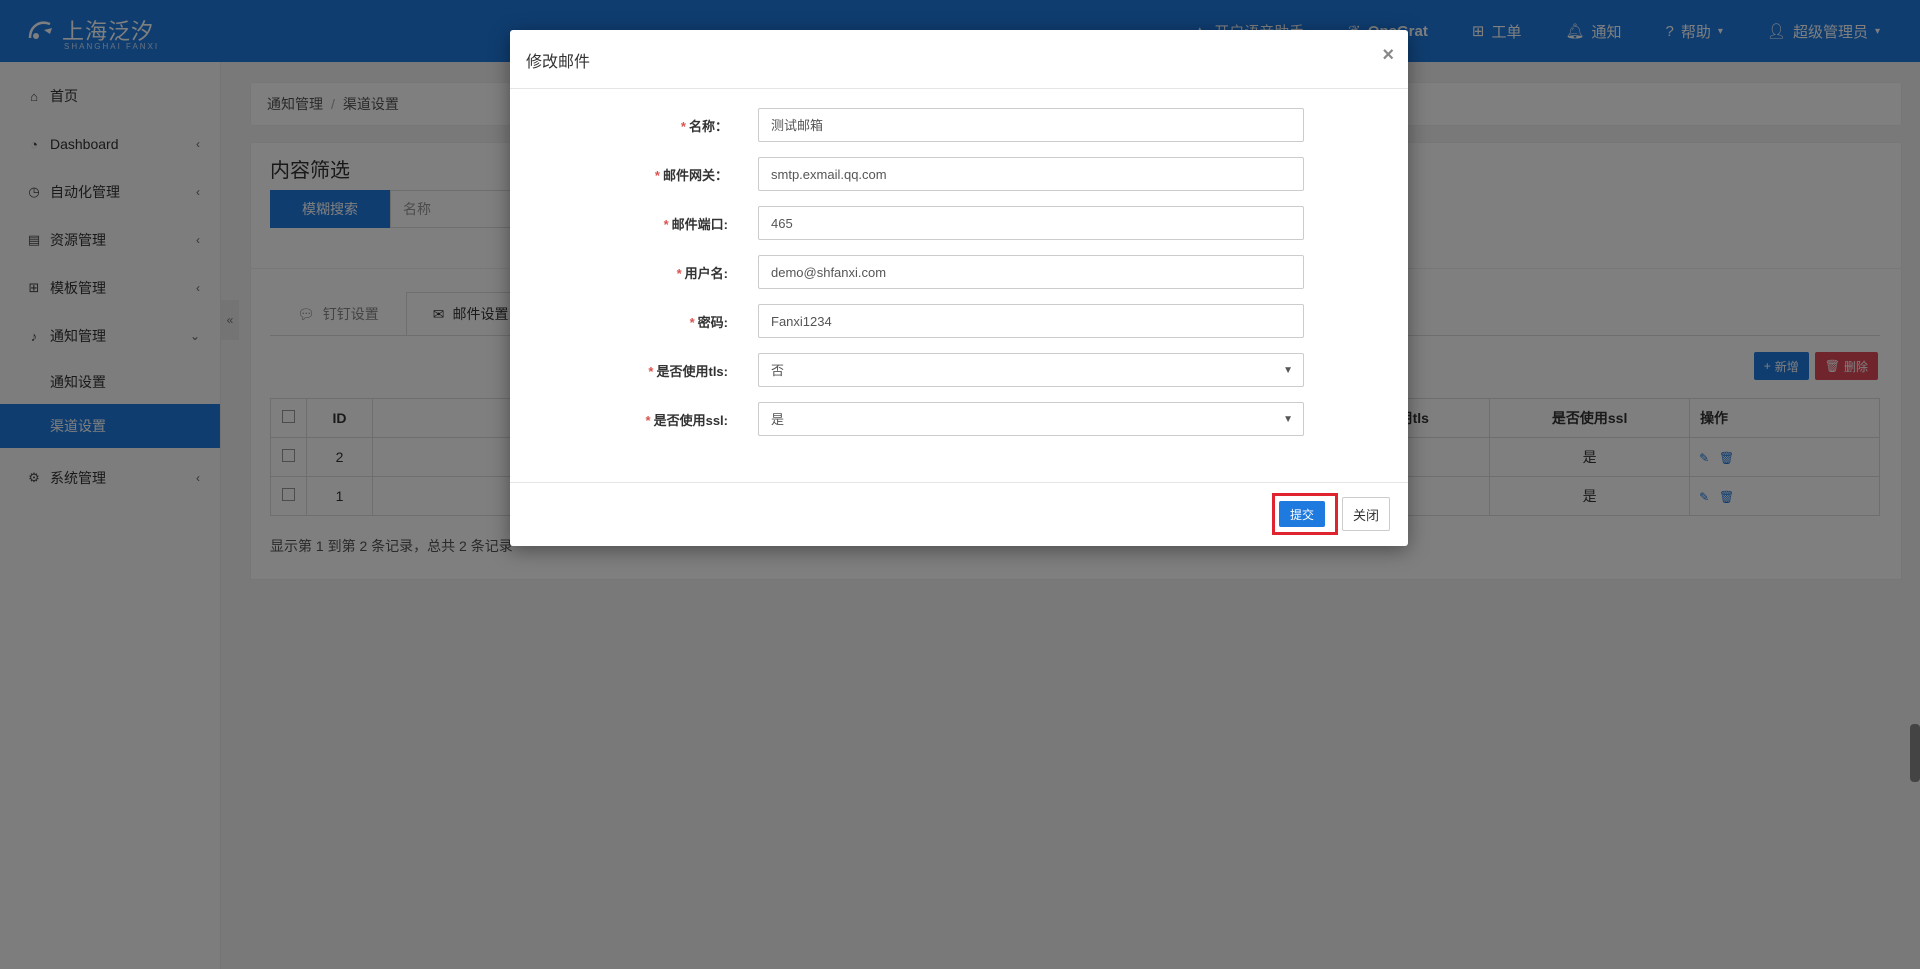 This screenshot has width=1920, height=969. What do you see at coordinates (1302, 514) in the screenshot?
I see `submit-button: 提交` at bounding box center [1302, 514].